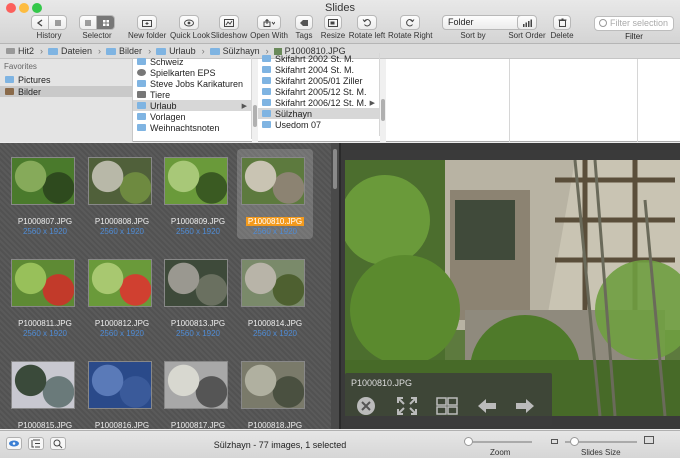 The width and height of the screenshot is (680, 458). What do you see at coordinates (408, 407) in the screenshot?
I see `fullscreen-button` at bounding box center [408, 407].